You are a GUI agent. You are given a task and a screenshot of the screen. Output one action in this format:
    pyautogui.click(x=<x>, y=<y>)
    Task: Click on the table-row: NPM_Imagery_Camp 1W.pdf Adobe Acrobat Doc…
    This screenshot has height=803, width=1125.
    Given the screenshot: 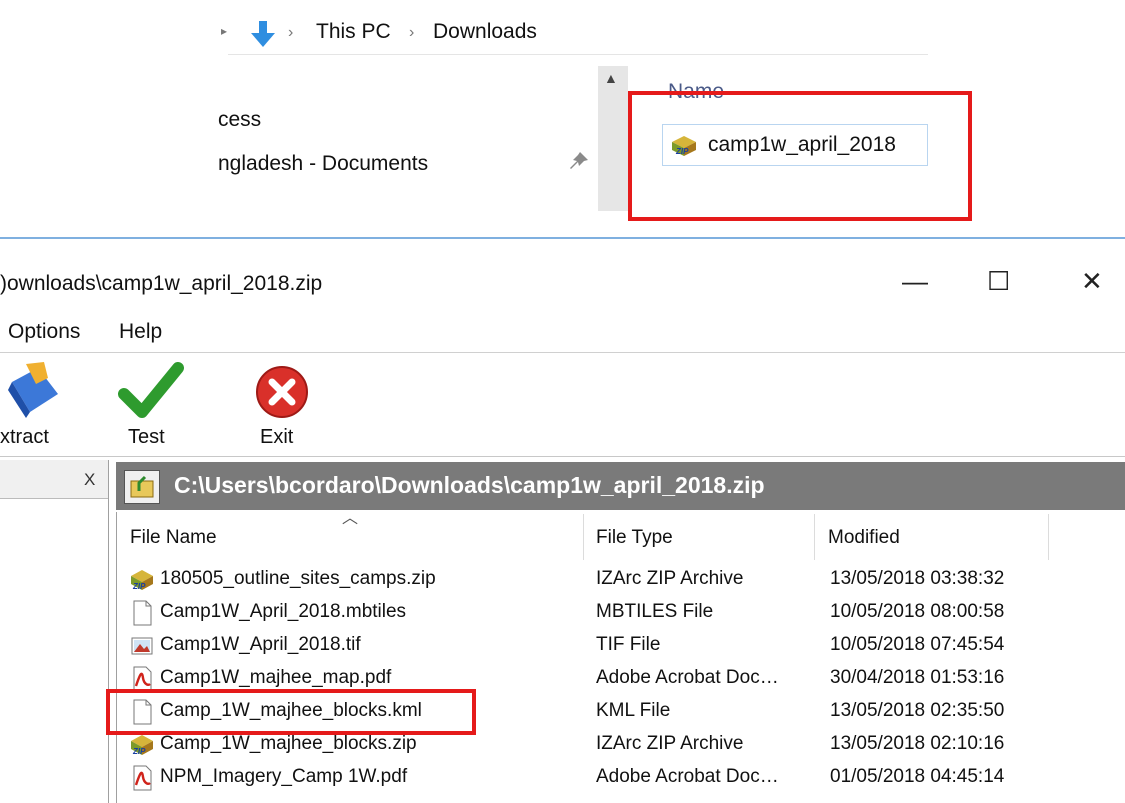 What is the action you would take?
    pyautogui.click(x=586, y=777)
    